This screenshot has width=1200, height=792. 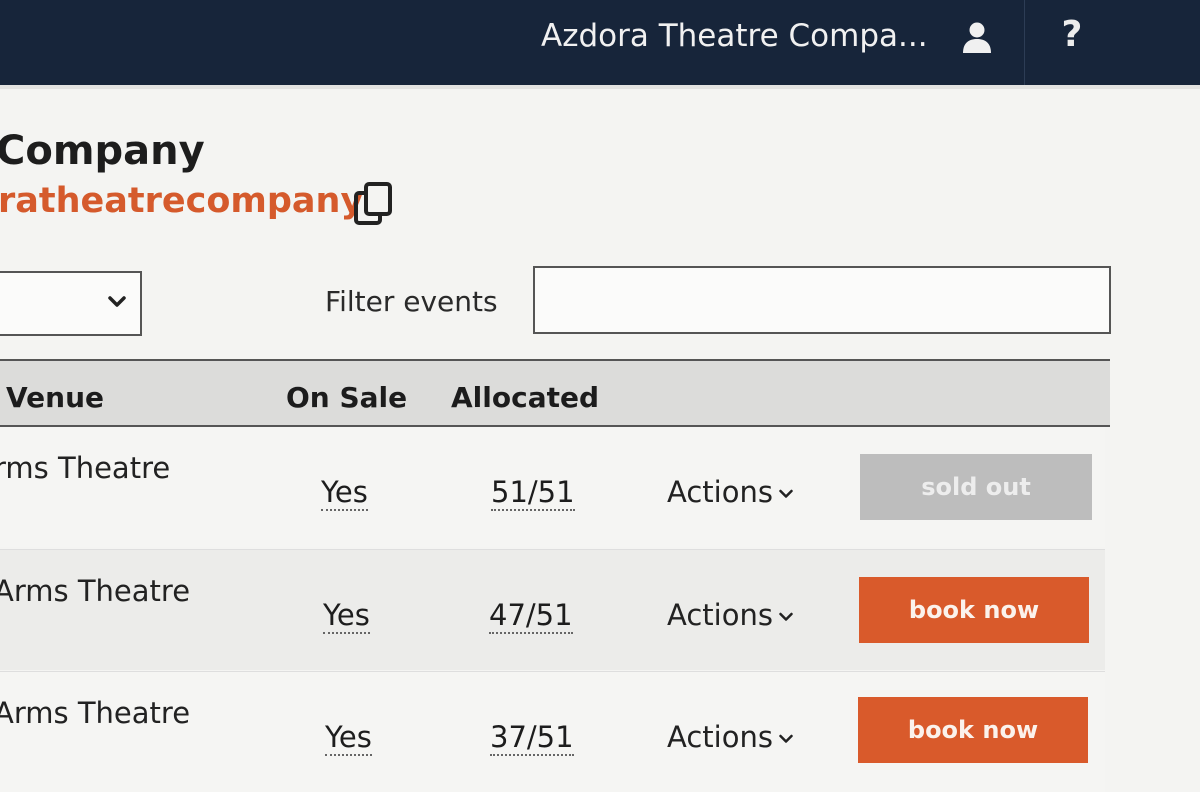 What do you see at coordinates (55, 397) in the screenshot?
I see `column-header-venue: Venue` at bounding box center [55, 397].